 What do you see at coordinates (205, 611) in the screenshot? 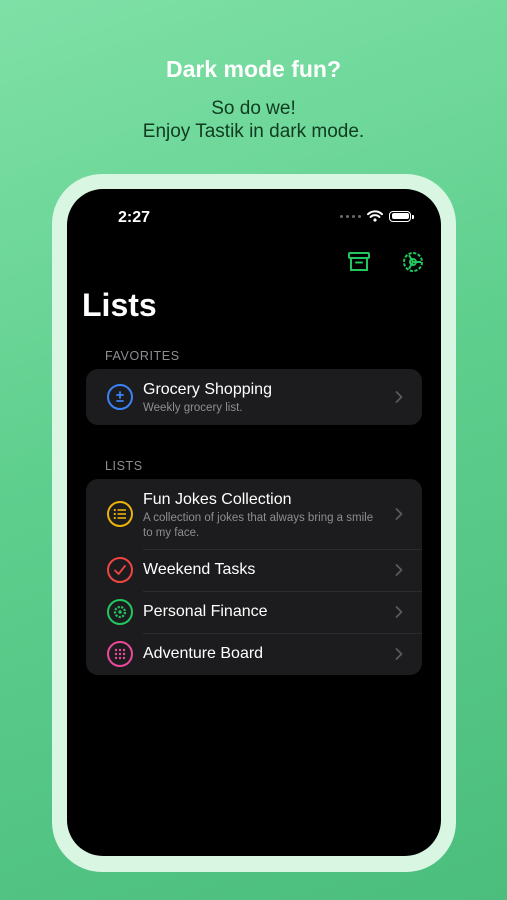
I see `list-item-title: Personal Finance` at bounding box center [205, 611].